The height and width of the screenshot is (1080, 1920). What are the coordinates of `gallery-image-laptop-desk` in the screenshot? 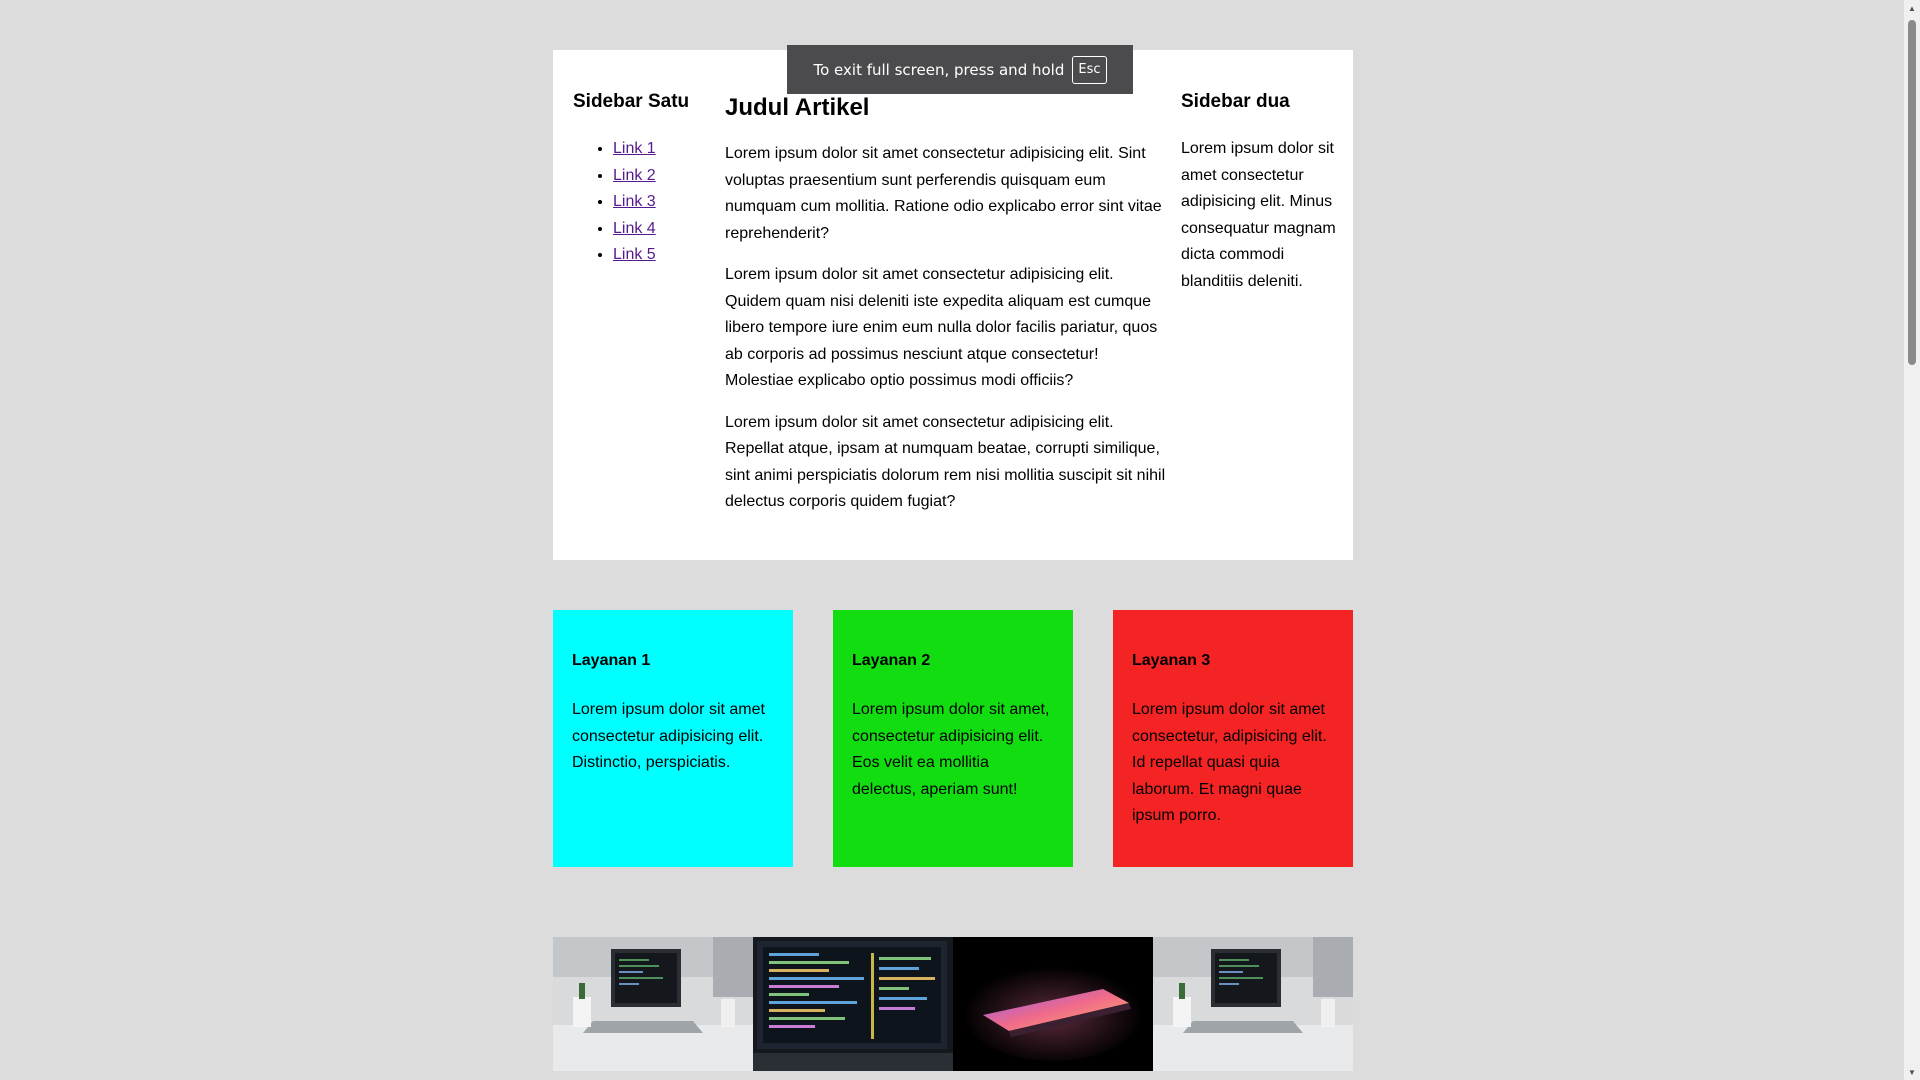 It's located at (653, 1004).